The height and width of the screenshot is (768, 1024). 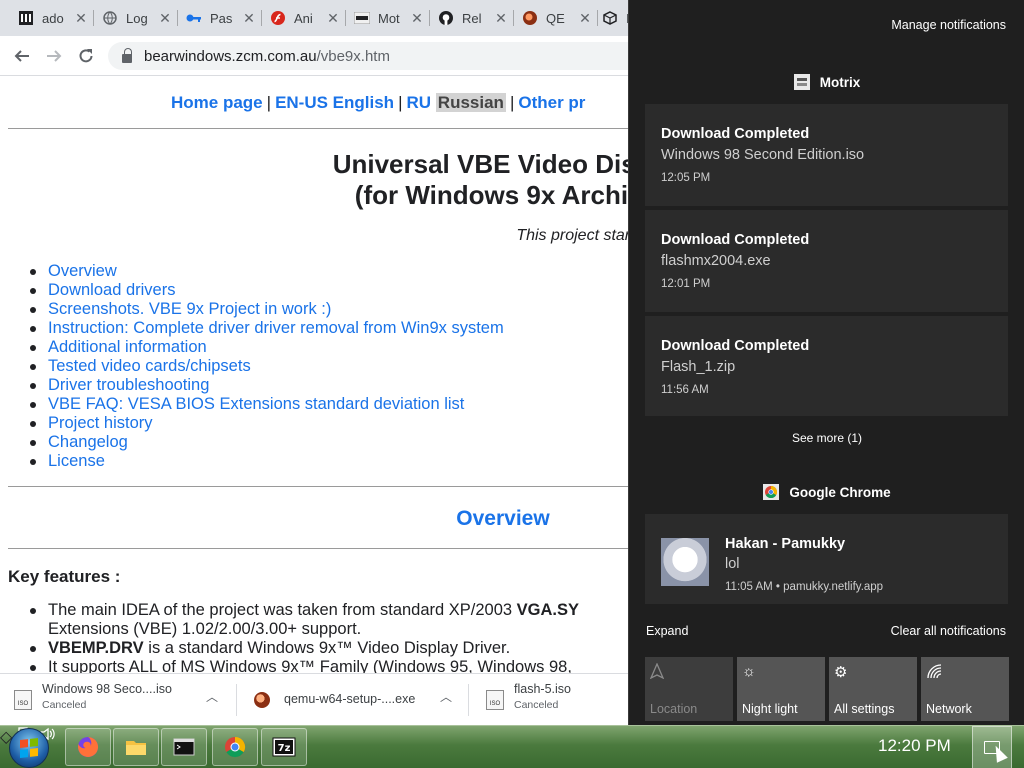 I want to click on manage-notifications-link: Manage notifications, so click(x=948, y=25).